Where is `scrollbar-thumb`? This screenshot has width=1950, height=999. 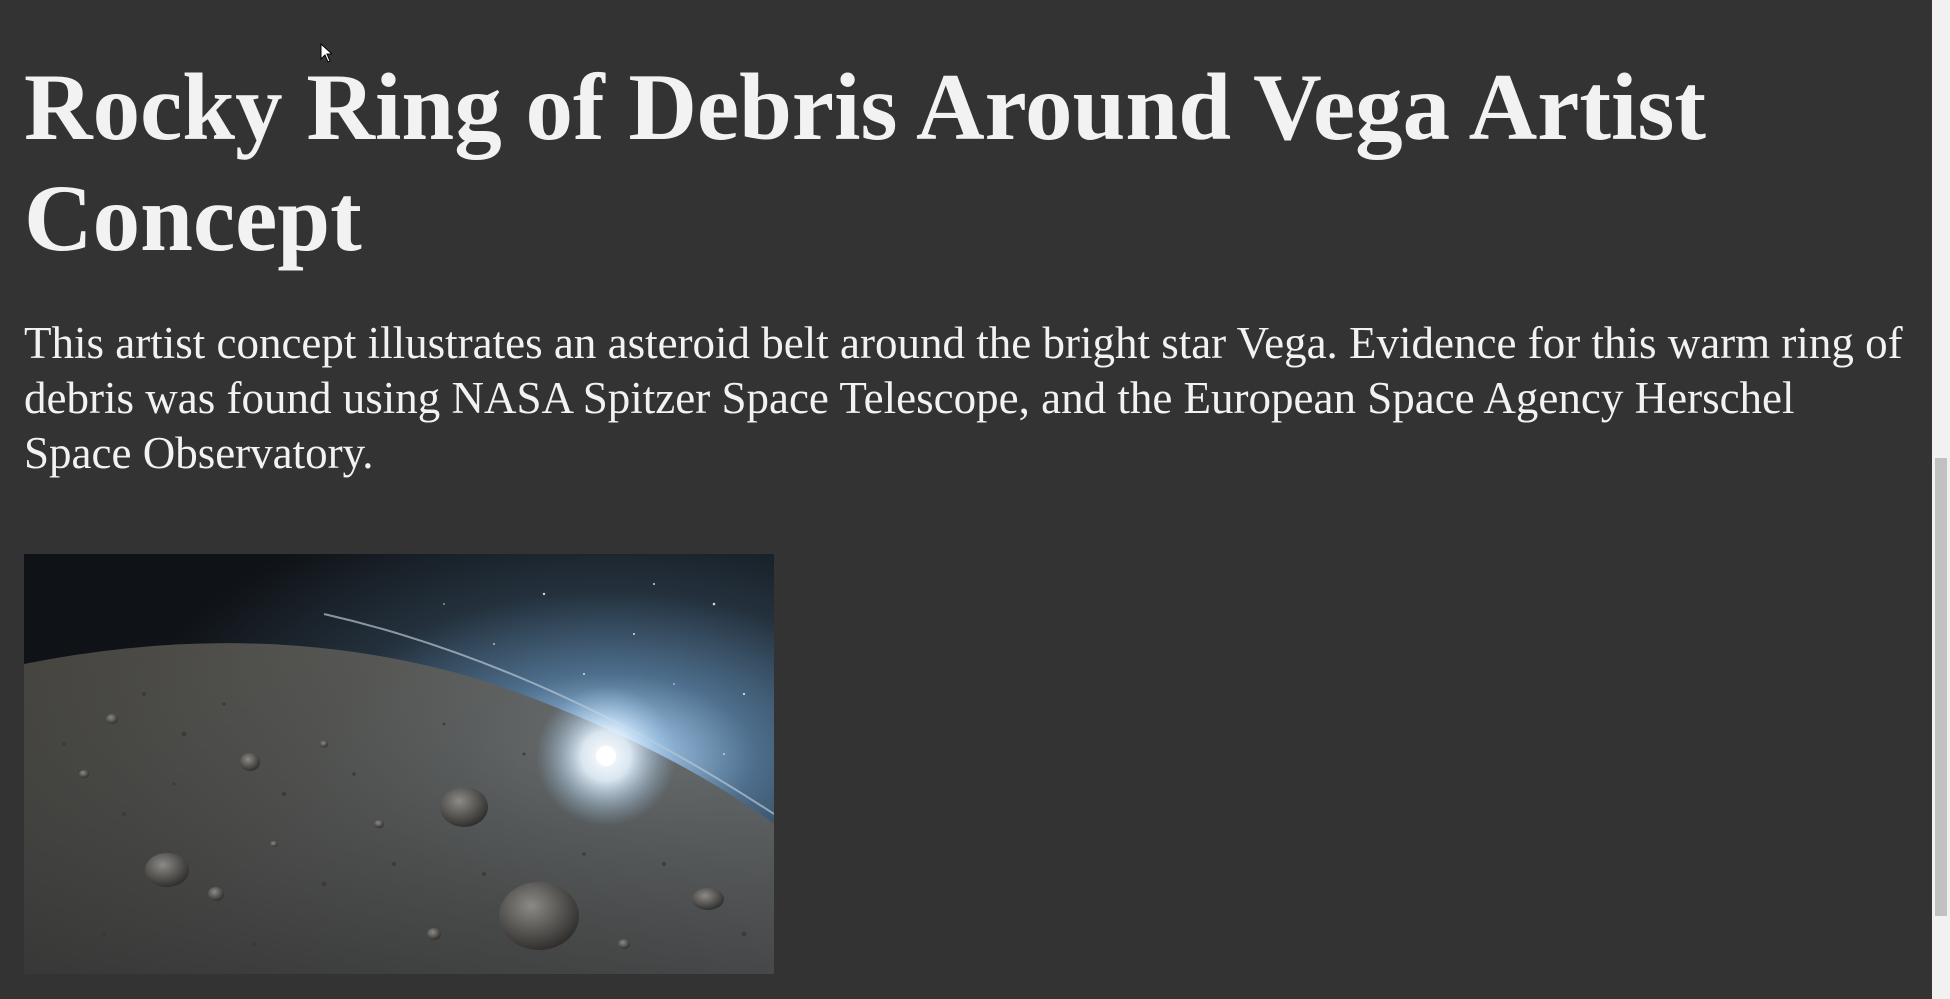
scrollbar-thumb is located at coordinates (1941, 687).